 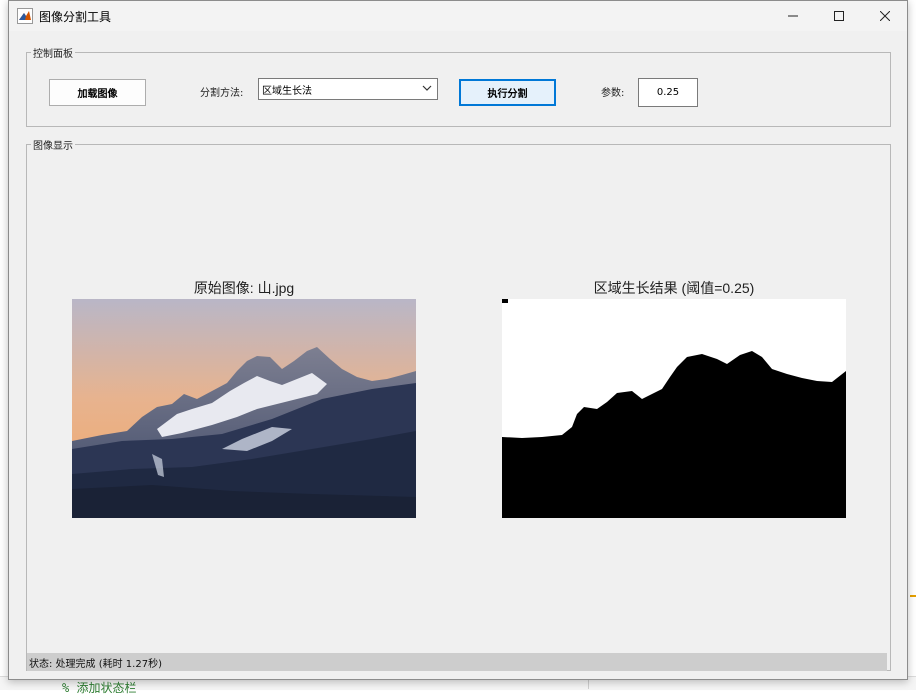 What do you see at coordinates (674, 288) in the screenshot?
I see `result-image-title: 区域生长结果 (阈值=0.25)` at bounding box center [674, 288].